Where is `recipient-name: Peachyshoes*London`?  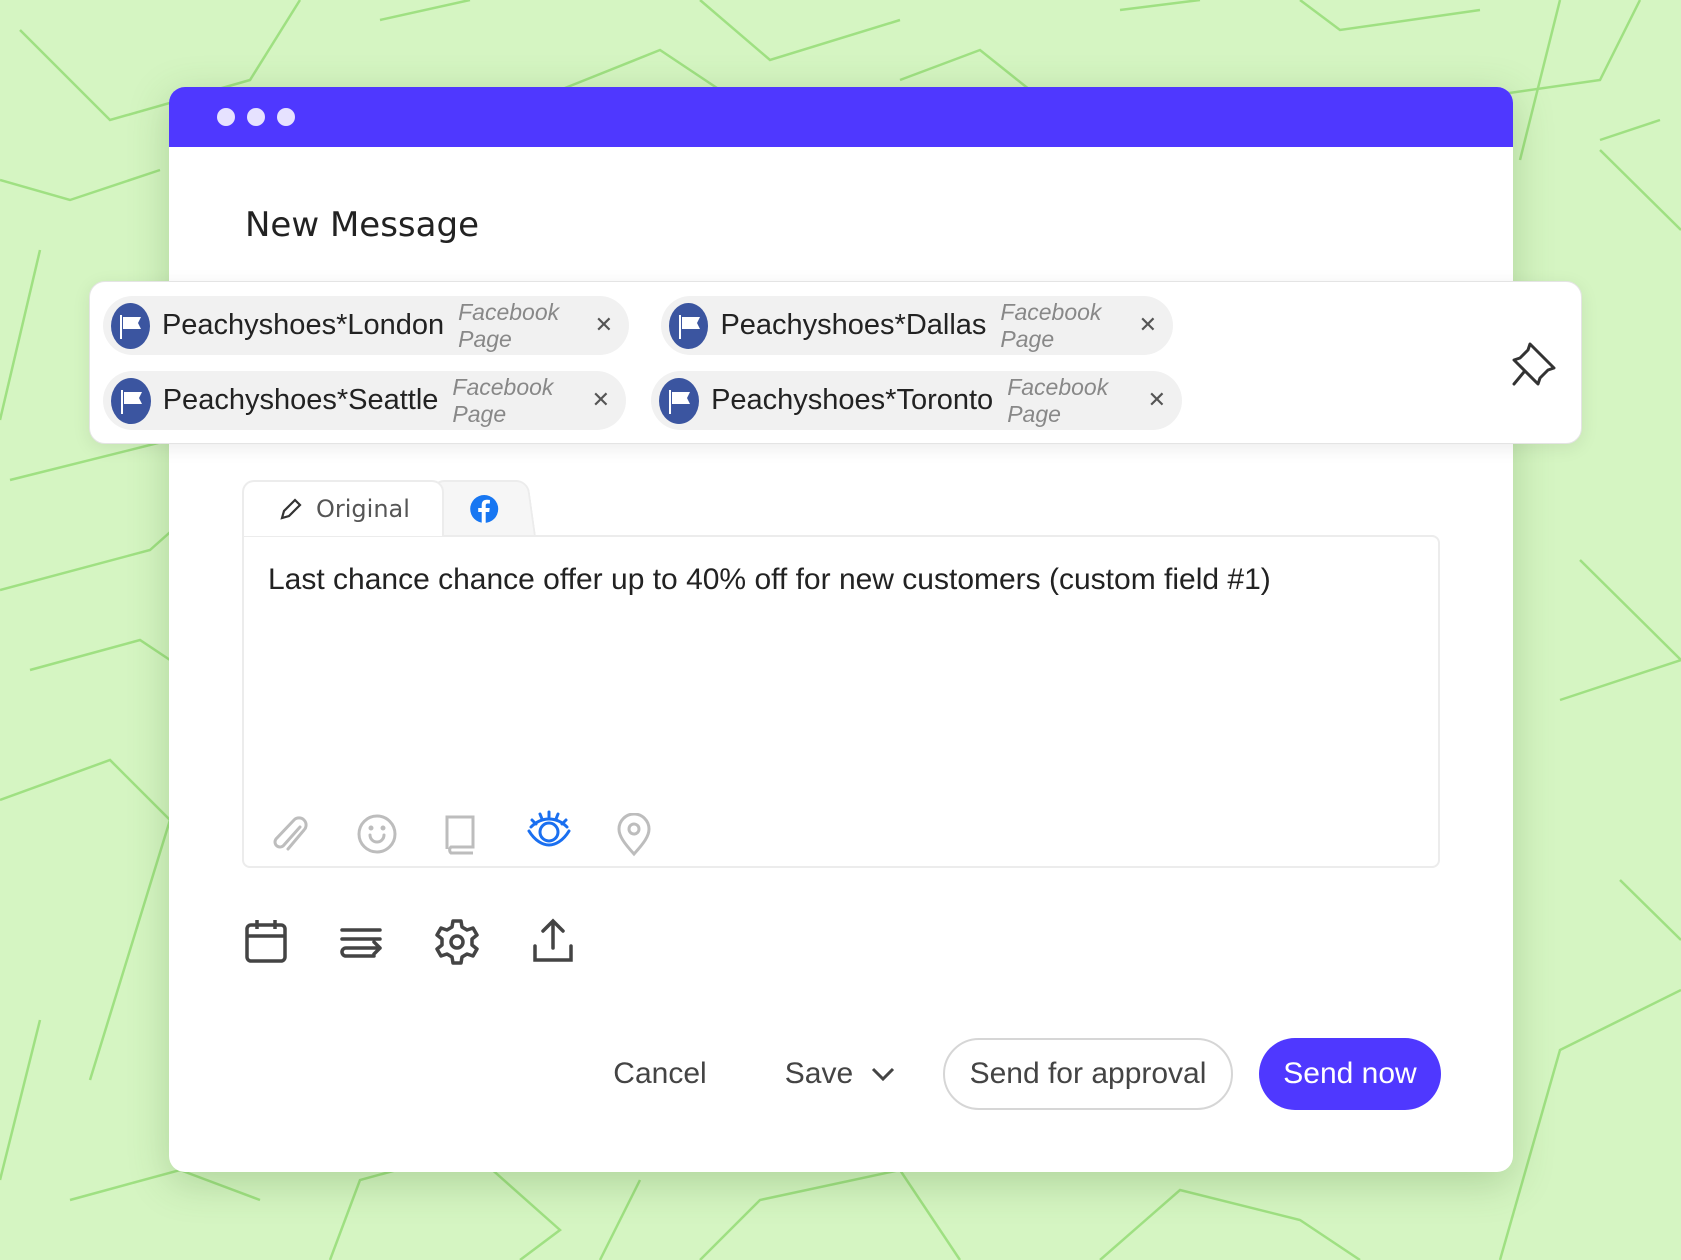 recipient-name: Peachyshoes*London is located at coordinates (303, 325).